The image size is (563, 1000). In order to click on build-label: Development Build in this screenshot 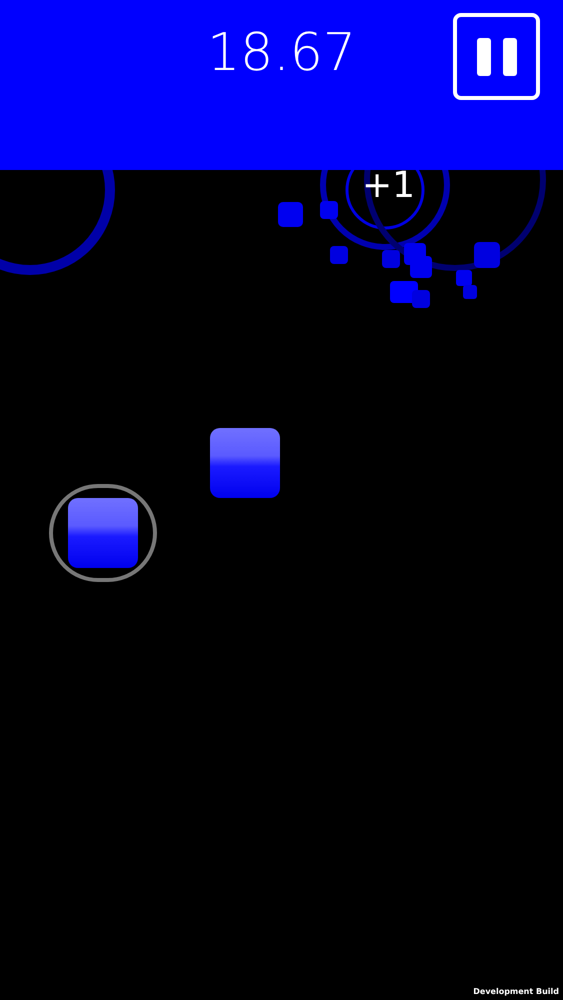, I will do `click(516, 992)`.